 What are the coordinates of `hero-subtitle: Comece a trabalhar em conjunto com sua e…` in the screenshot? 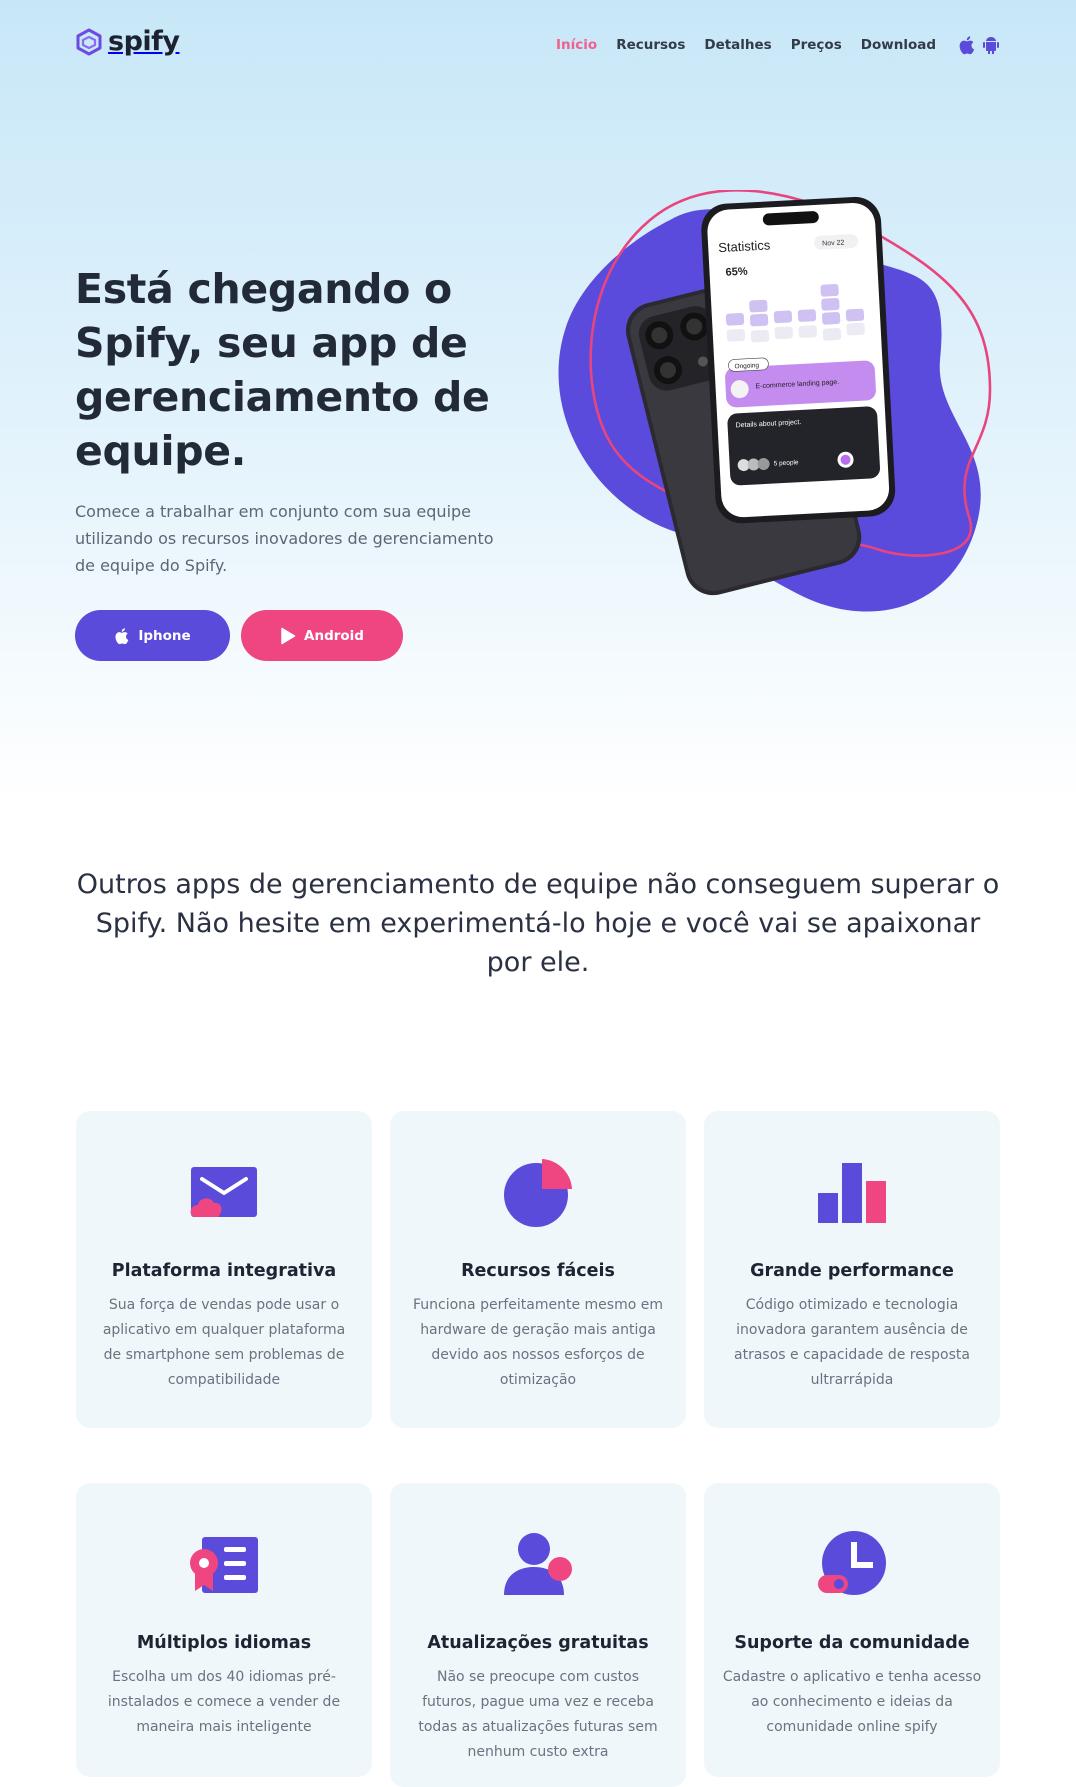 It's located at (284, 538).